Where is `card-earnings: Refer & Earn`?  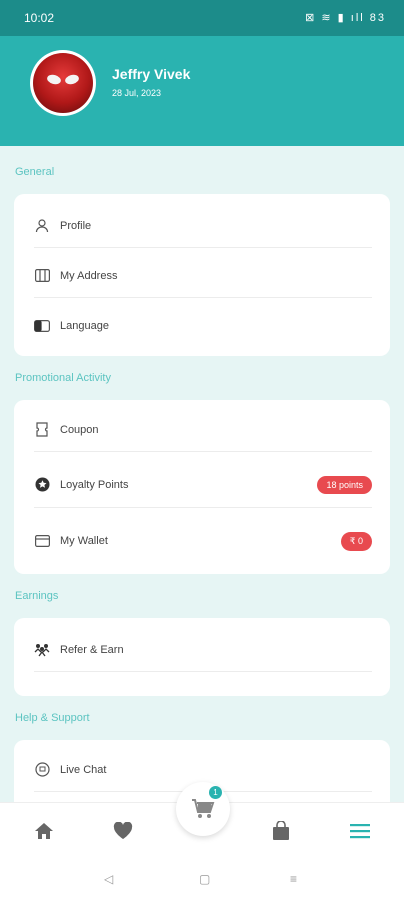
card-earnings: Refer & Earn is located at coordinates (202, 657).